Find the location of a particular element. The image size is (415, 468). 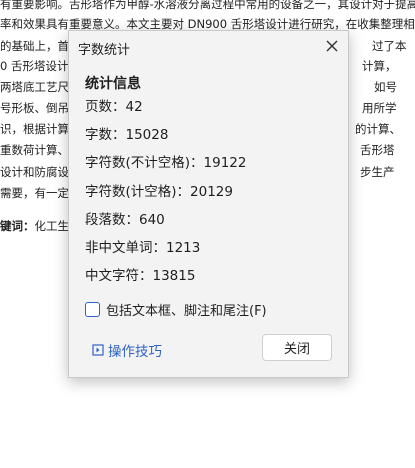

keywords-label: 键词： is located at coordinates (17, 226).